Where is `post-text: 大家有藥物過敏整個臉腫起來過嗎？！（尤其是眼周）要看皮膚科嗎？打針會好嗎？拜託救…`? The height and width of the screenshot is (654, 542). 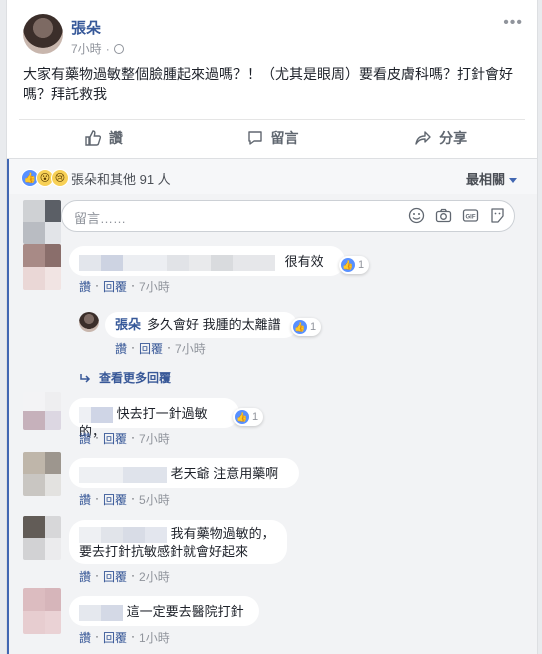 post-text: 大家有藥物過敏整個臉腫起來過嗎？！（尤其是眼周）要看皮膚科嗎？打針會好嗎？拜託救… is located at coordinates (268, 84).